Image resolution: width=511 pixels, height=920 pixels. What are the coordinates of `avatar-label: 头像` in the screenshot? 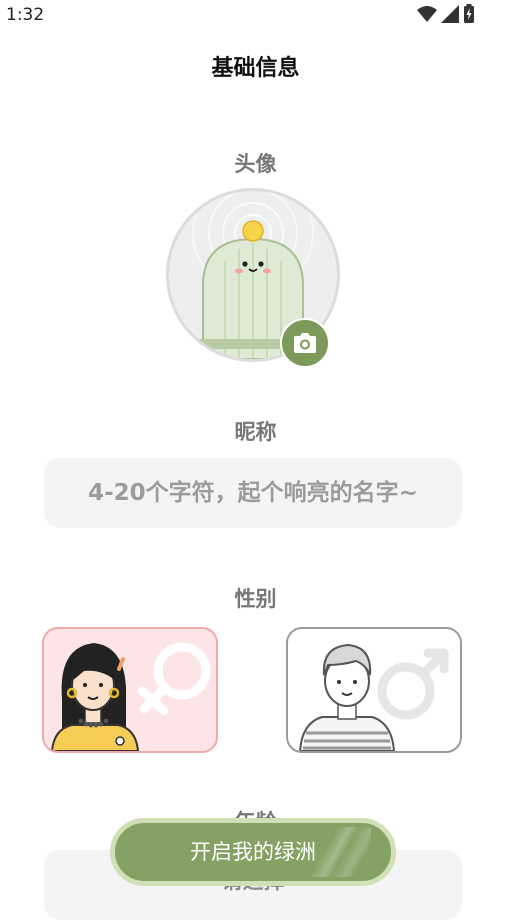 It's located at (255, 164).